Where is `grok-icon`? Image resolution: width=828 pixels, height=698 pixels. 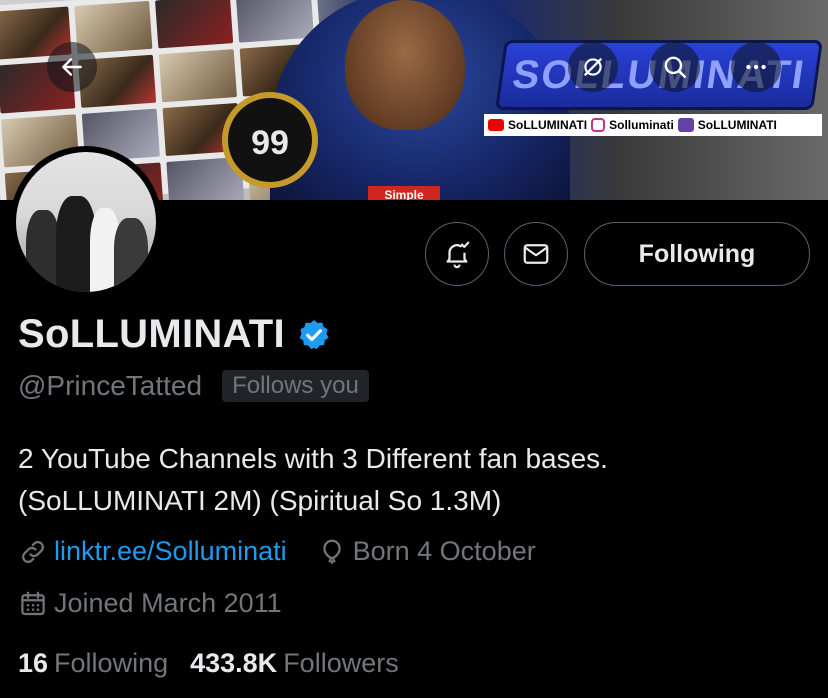 grok-icon is located at coordinates (593, 67).